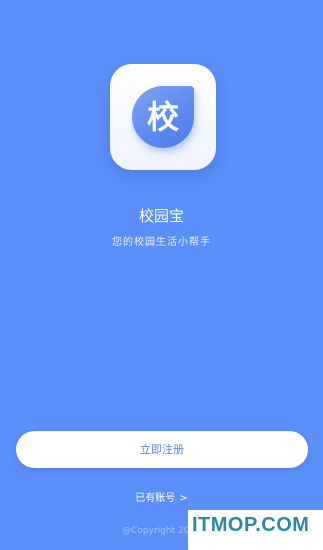 Image resolution: width=323 pixels, height=550 pixels. What do you see at coordinates (162, 449) in the screenshot?
I see `register-button: 立即注册` at bounding box center [162, 449].